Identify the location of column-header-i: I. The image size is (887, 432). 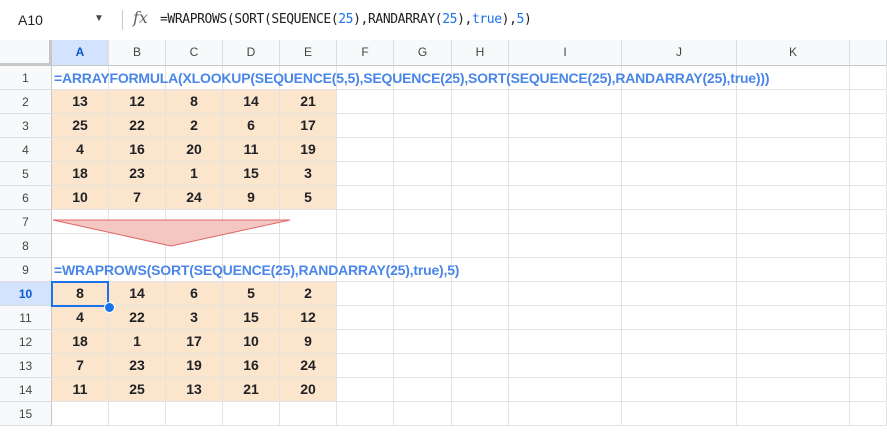
(565, 53).